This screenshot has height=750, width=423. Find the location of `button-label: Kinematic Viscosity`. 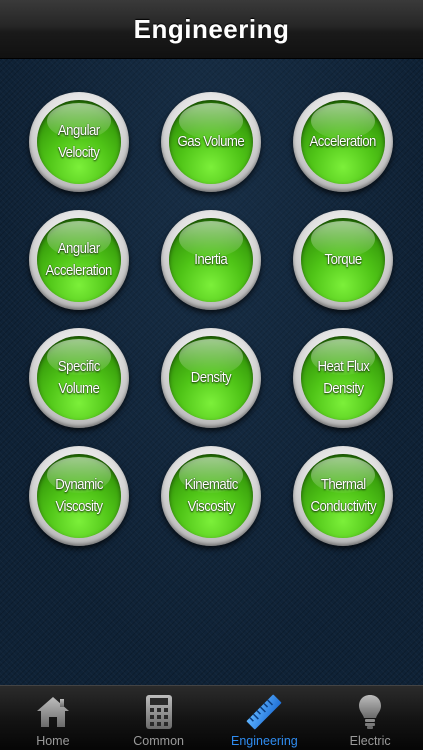

button-label: Kinematic Viscosity is located at coordinates (211, 495).